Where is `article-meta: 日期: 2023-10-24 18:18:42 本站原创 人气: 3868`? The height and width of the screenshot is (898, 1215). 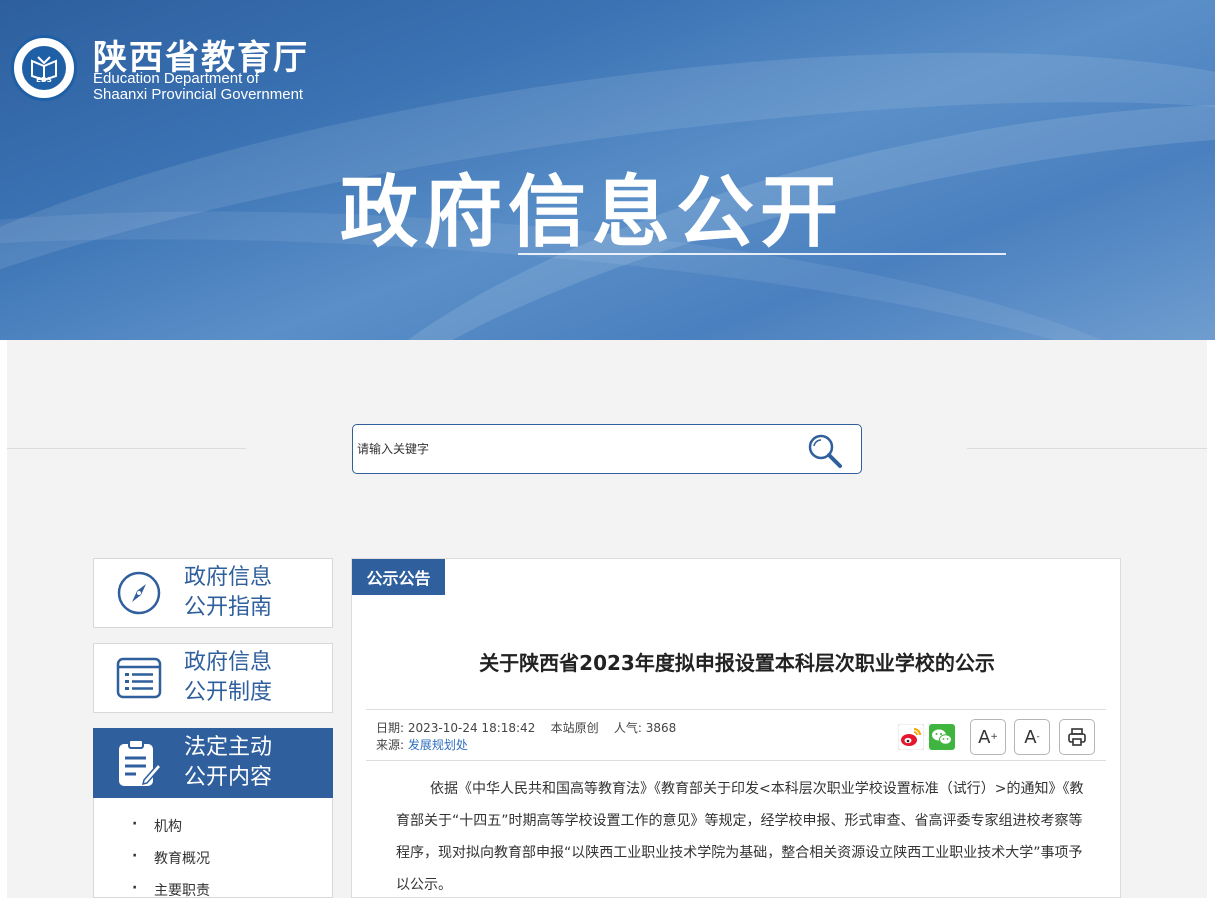 article-meta: 日期: 2023-10-24 18:18:42 本站原创 人气: 3868 is located at coordinates (526, 727).